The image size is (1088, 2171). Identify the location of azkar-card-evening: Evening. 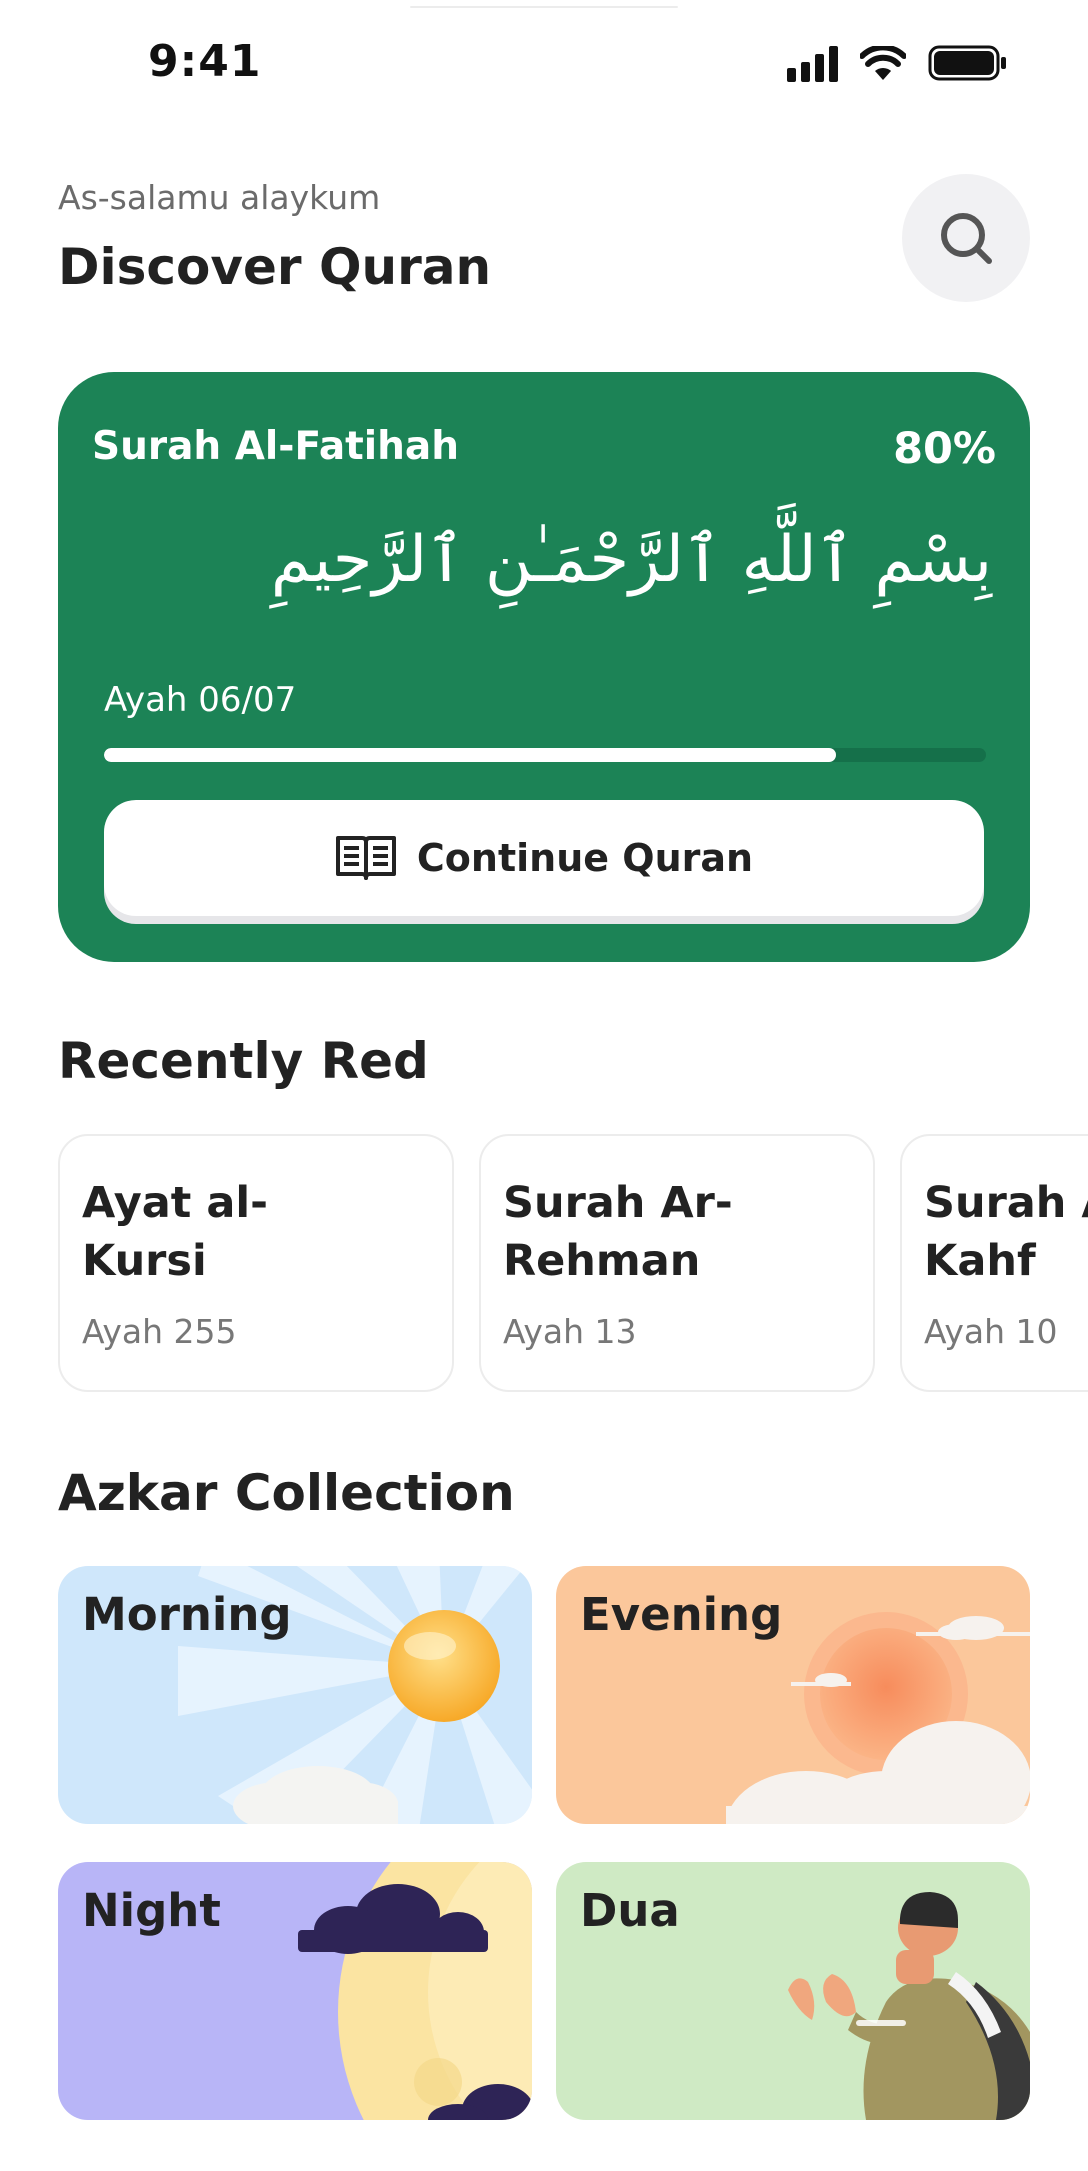
(793, 1695).